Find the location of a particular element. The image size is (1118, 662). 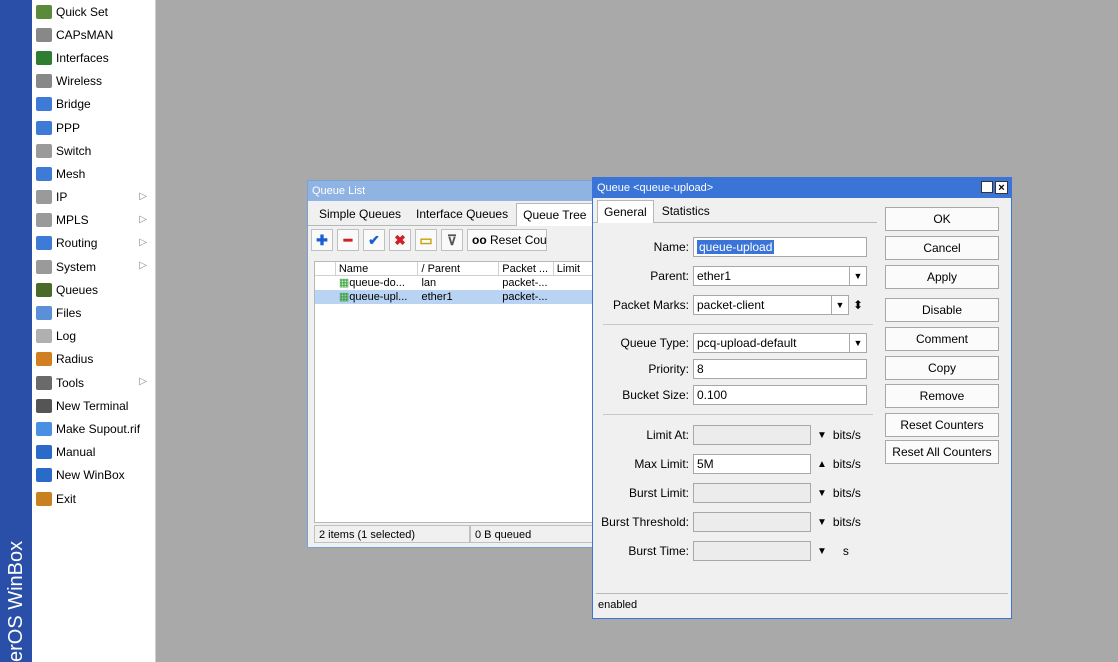

comment-icon: ▭ is located at coordinates (426, 240).